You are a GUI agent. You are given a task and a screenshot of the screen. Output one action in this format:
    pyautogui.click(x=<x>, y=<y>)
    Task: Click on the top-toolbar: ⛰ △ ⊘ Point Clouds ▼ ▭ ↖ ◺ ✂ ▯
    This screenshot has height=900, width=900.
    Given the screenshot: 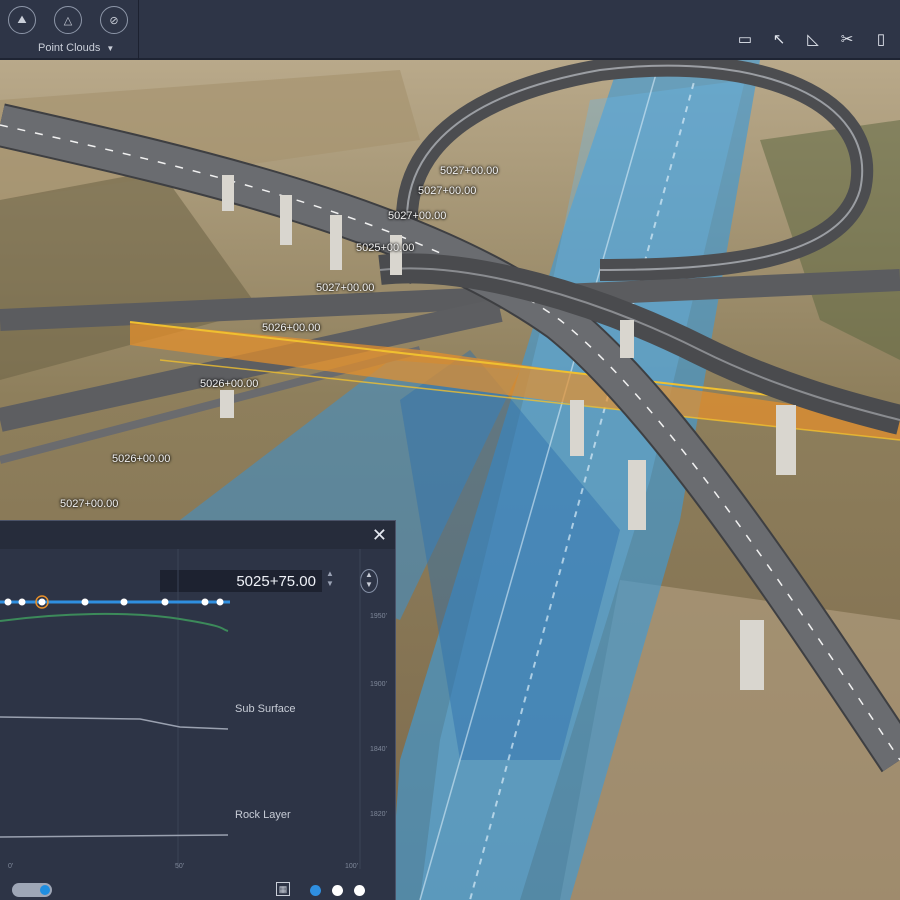 What is the action you would take?
    pyautogui.click(x=450, y=30)
    